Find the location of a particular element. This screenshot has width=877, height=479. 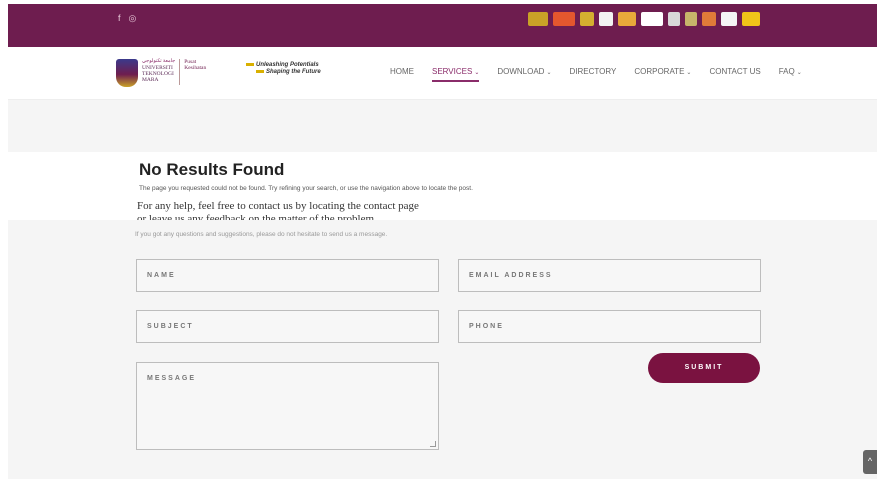

scroll-to-top-button: ^ is located at coordinates (870, 462).